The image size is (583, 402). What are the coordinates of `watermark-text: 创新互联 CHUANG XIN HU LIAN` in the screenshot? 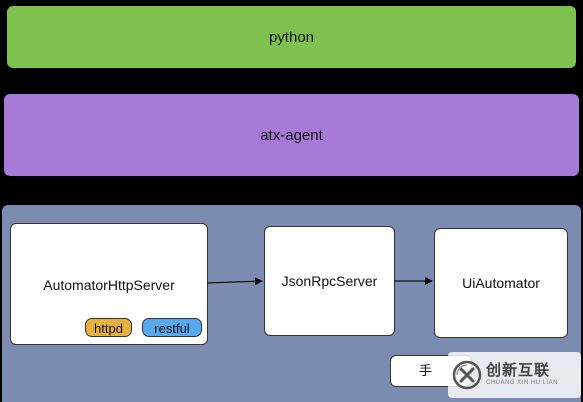 It's located at (522, 375).